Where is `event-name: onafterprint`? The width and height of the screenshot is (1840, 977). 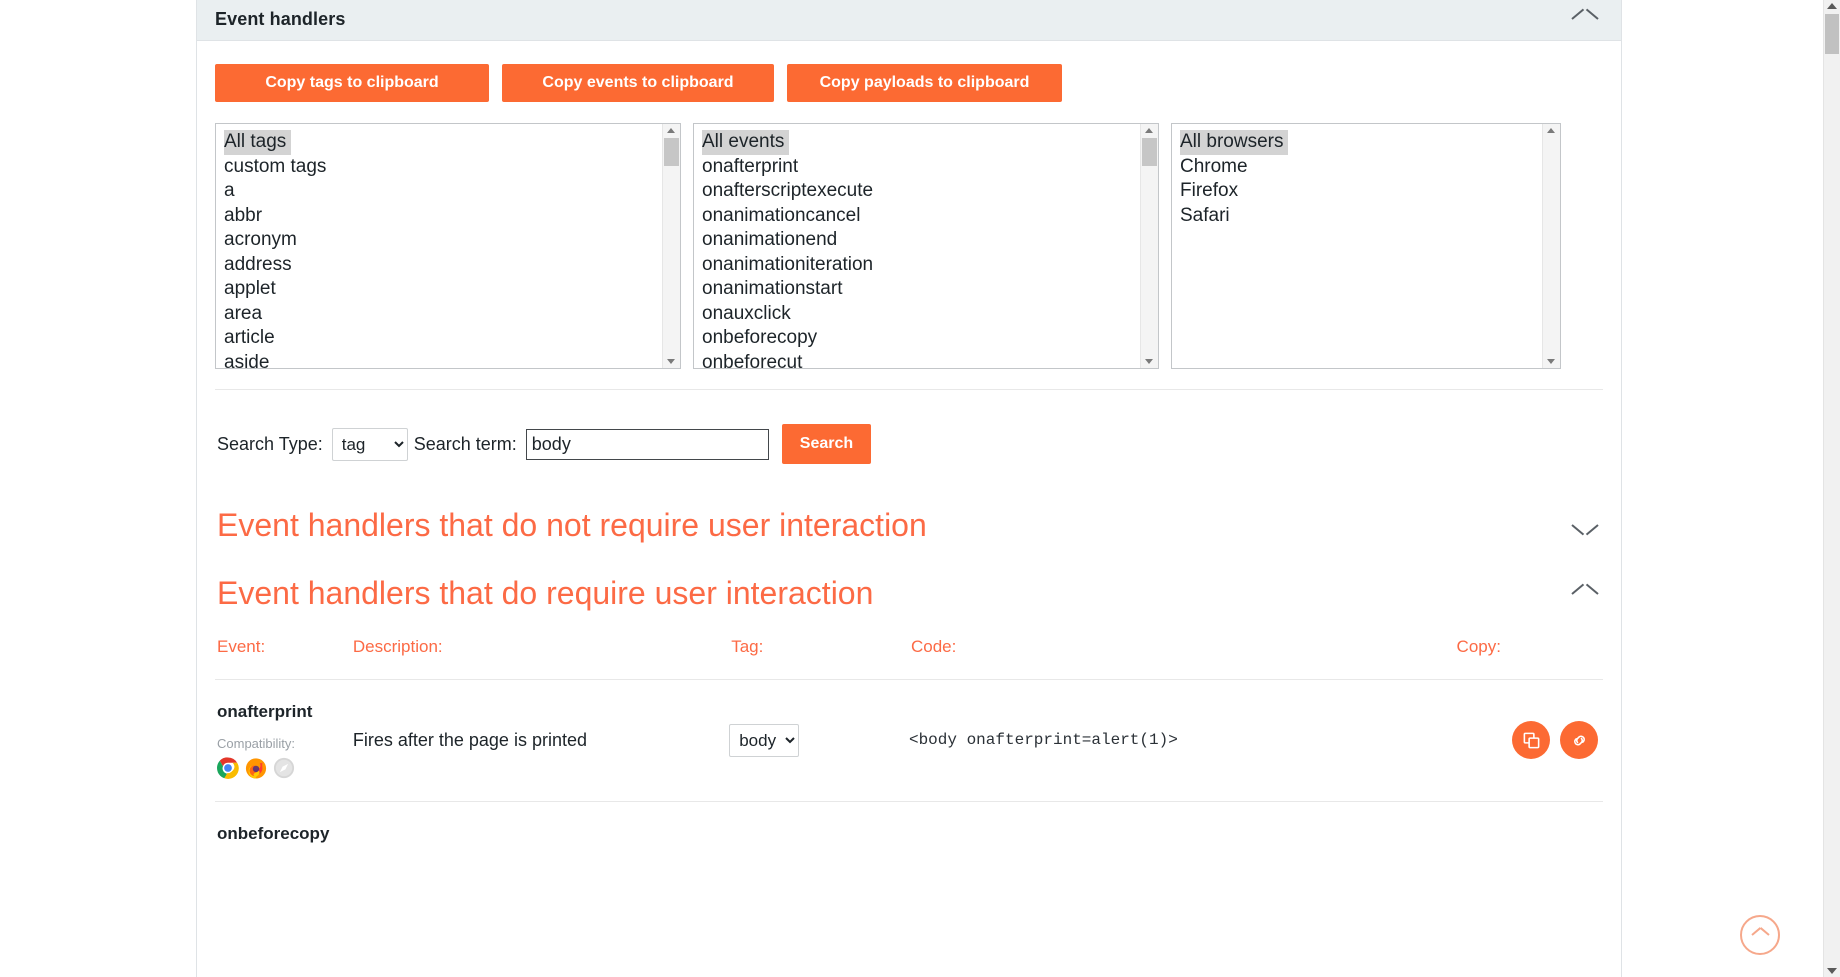
event-name: onafterprint is located at coordinates (265, 711).